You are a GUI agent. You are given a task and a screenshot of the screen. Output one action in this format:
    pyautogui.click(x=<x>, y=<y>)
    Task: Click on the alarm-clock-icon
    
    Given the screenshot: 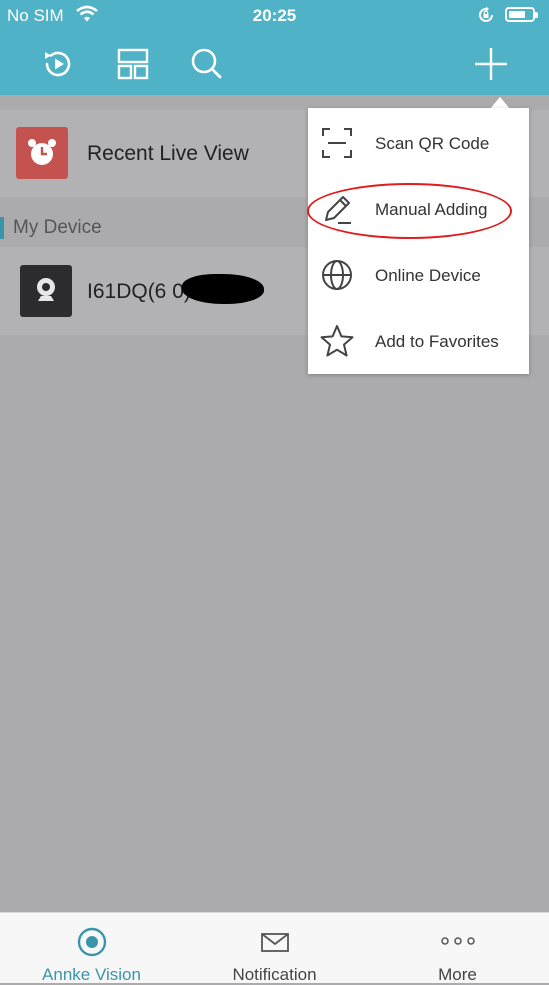 What is the action you would take?
    pyautogui.click(x=42, y=153)
    